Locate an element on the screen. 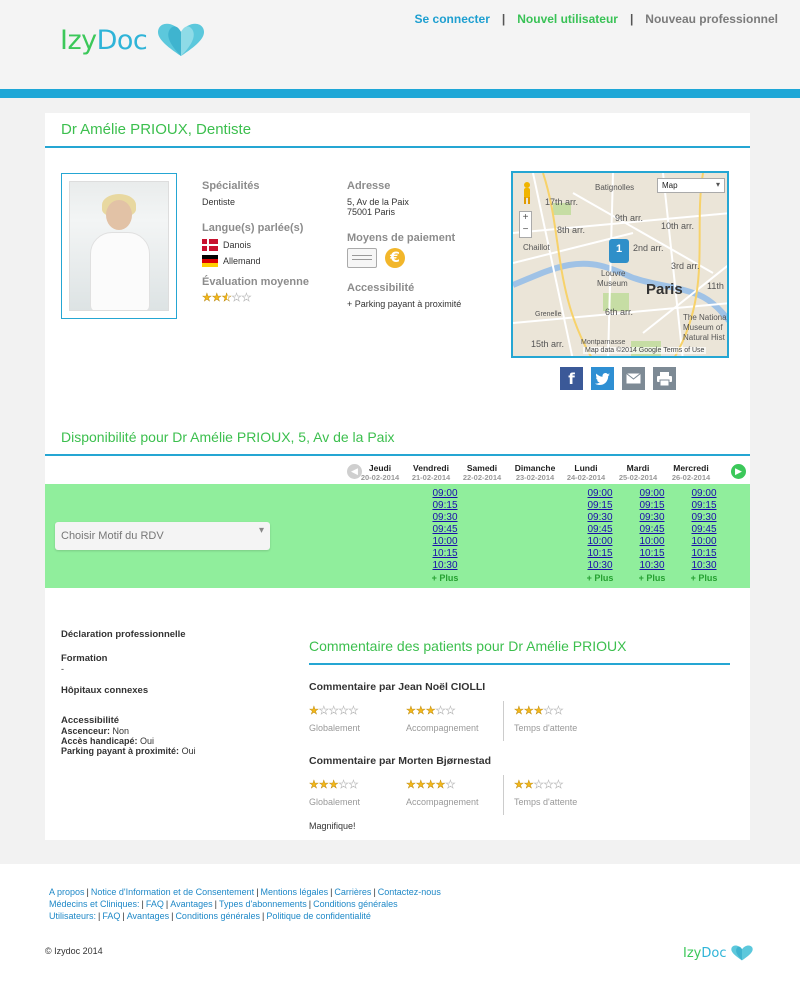 The height and width of the screenshot is (991, 800). map-marker-icon: 1 is located at coordinates (619, 251).